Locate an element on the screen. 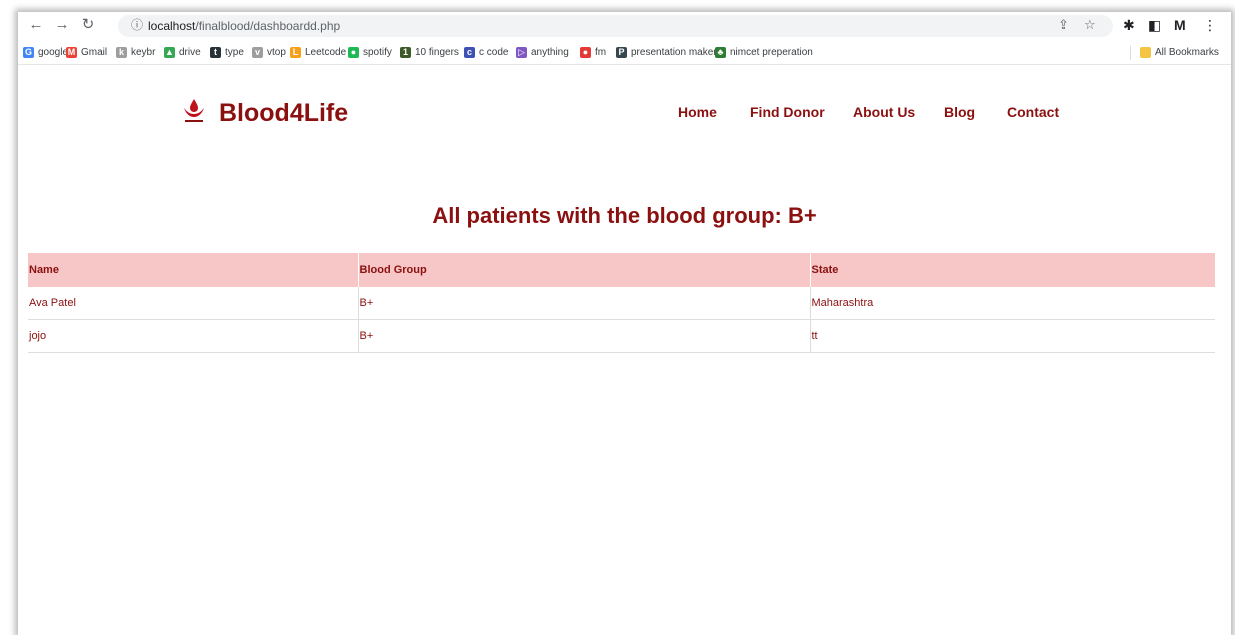 The height and width of the screenshot is (635, 1235). spotify-icon: ● is located at coordinates (353, 52).